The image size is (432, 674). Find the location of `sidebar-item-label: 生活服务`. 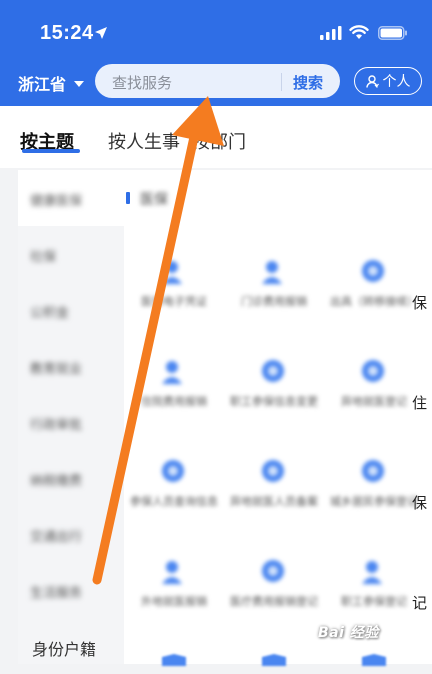

sidebar-item-label: 生活服务 is located at coordinates (56, 593).